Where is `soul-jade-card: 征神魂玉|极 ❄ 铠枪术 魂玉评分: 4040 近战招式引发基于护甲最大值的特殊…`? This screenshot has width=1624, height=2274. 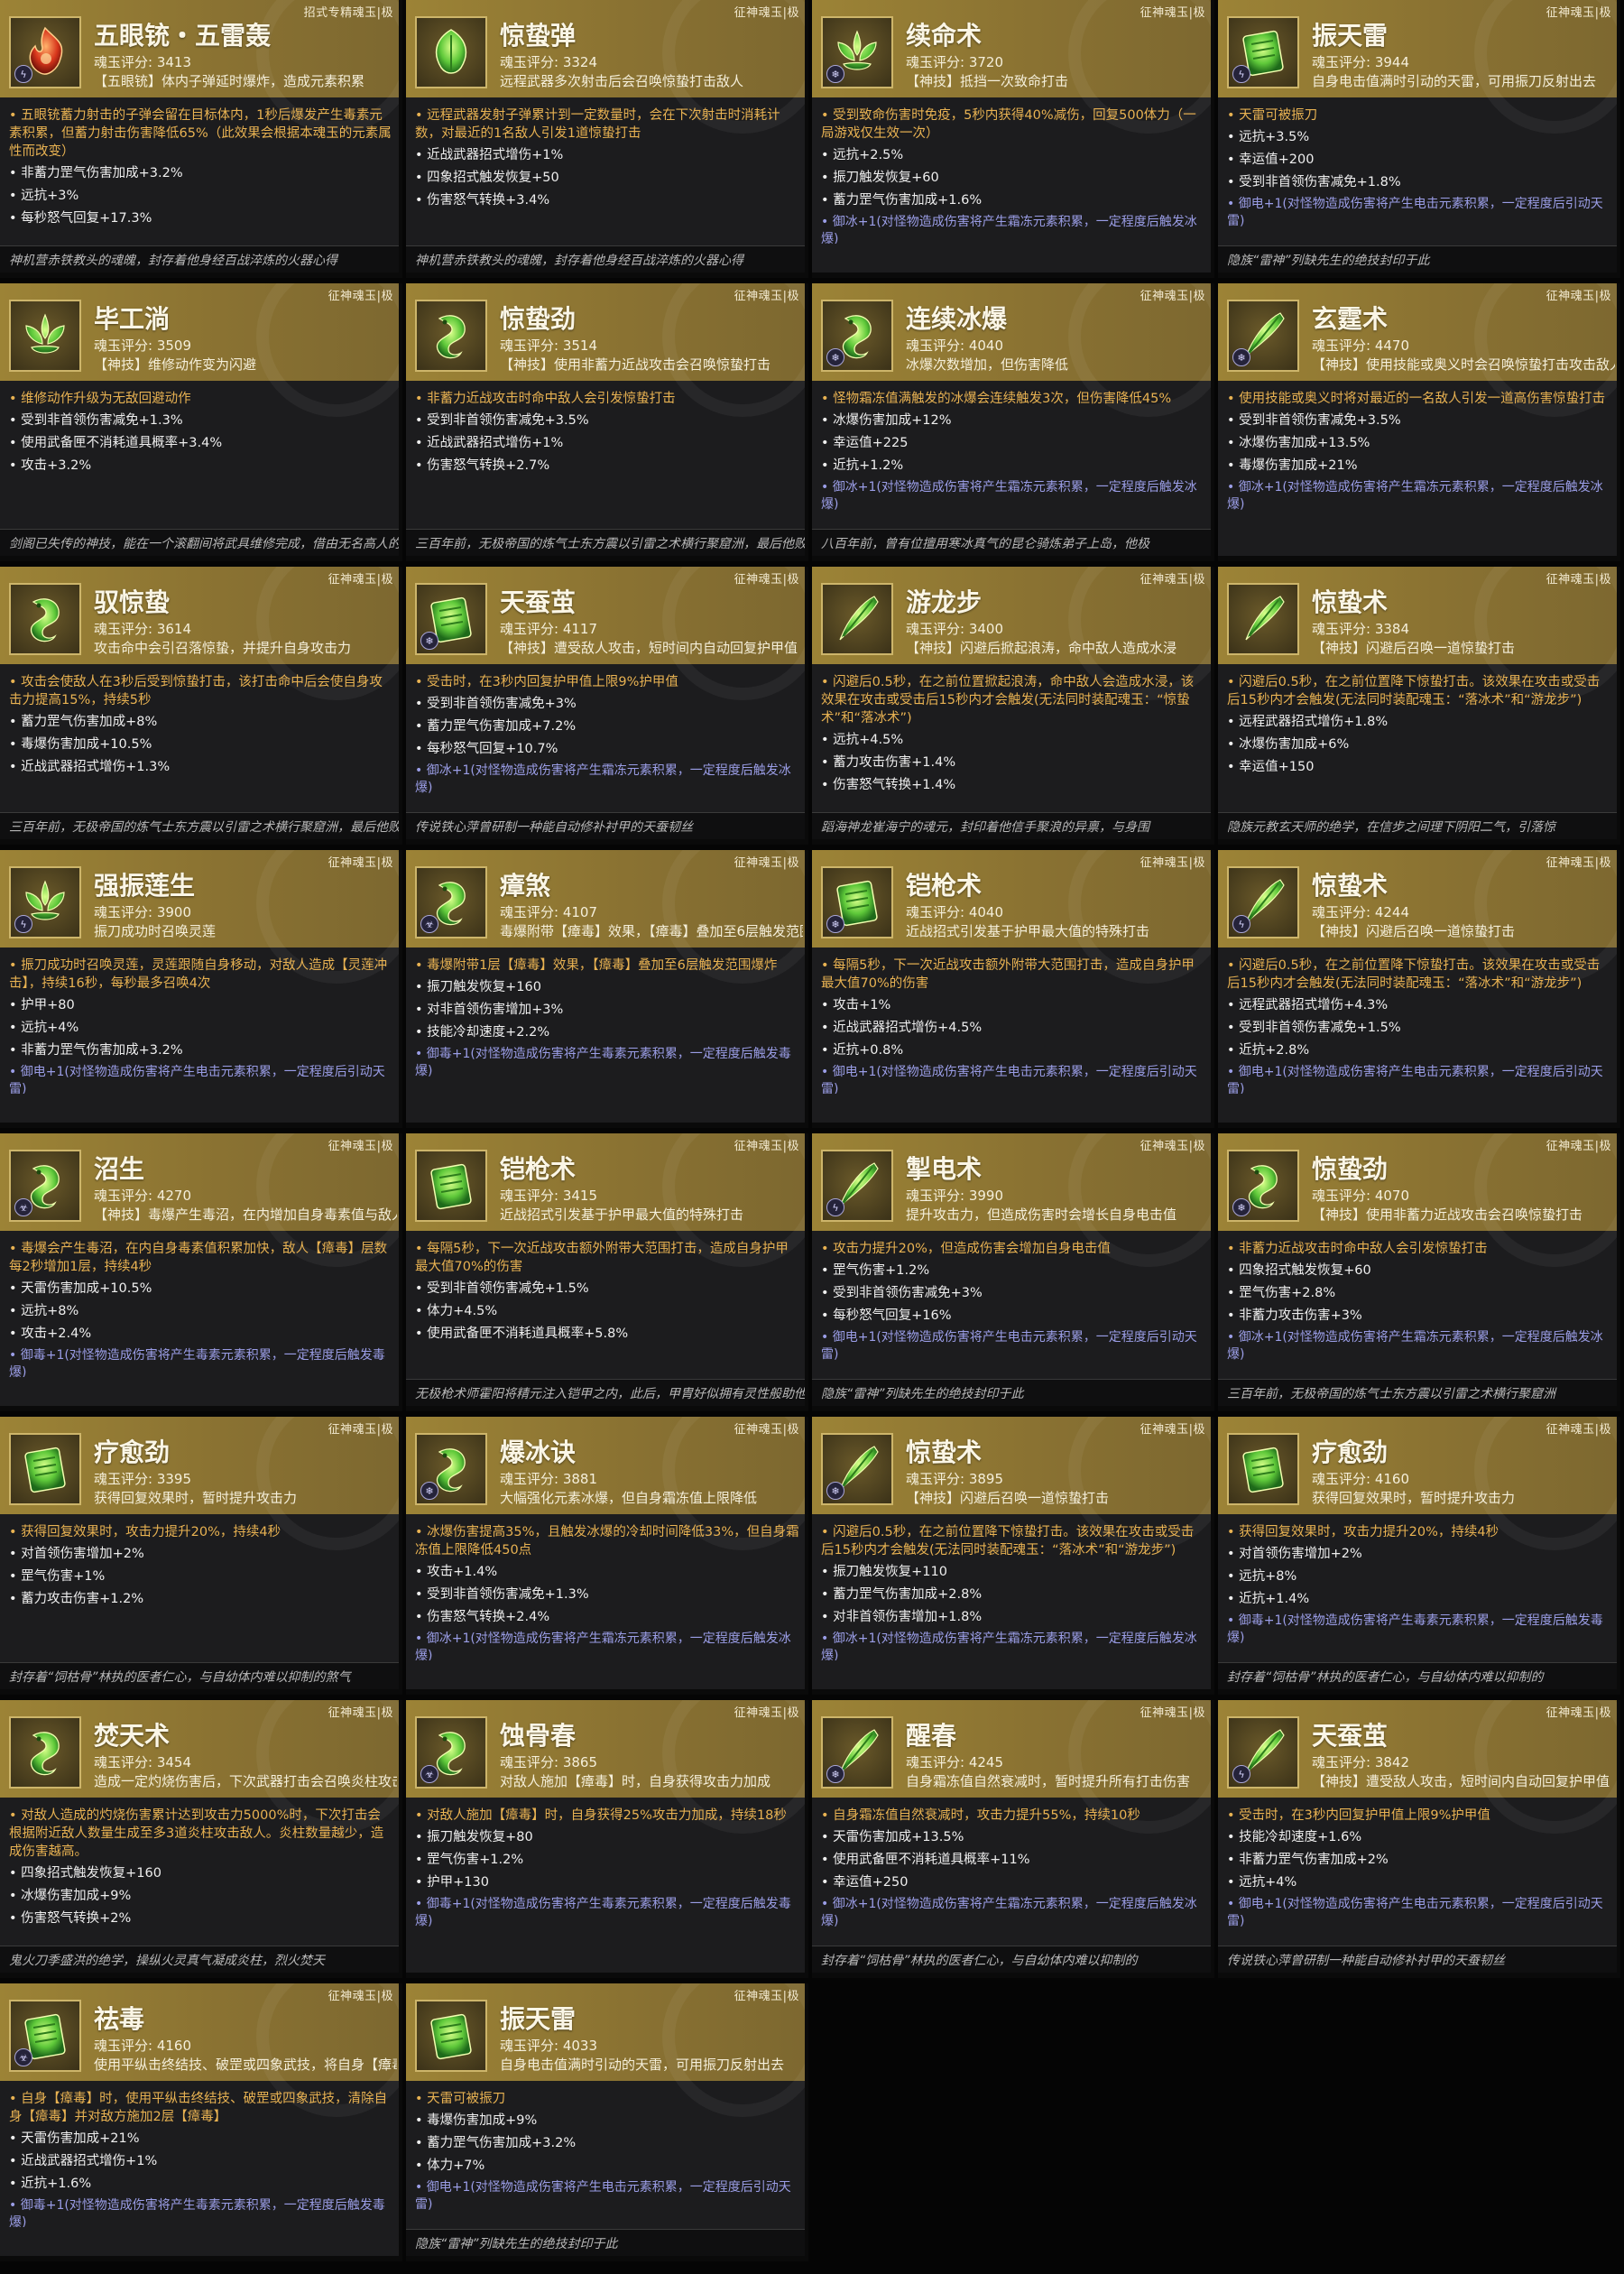 soul-jade-card: 征神魂玉|极 ❄ 铠枪术 魂玉评分: 4040 近战招式引发基于护甲最大值的特殊… is located at coordinates (1013, 989).